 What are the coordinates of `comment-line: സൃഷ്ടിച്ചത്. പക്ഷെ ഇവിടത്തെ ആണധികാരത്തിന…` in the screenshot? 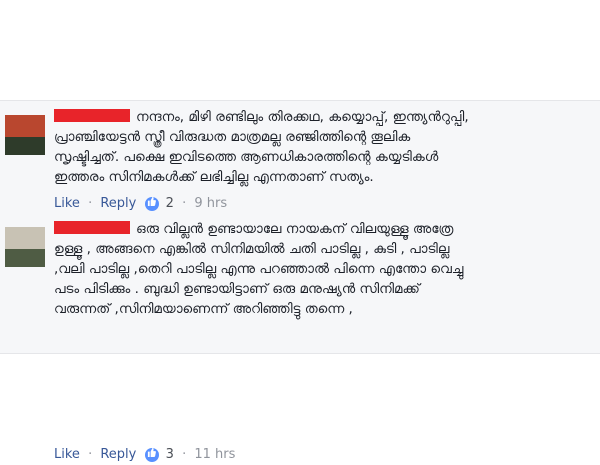 It's located at (246, 157).